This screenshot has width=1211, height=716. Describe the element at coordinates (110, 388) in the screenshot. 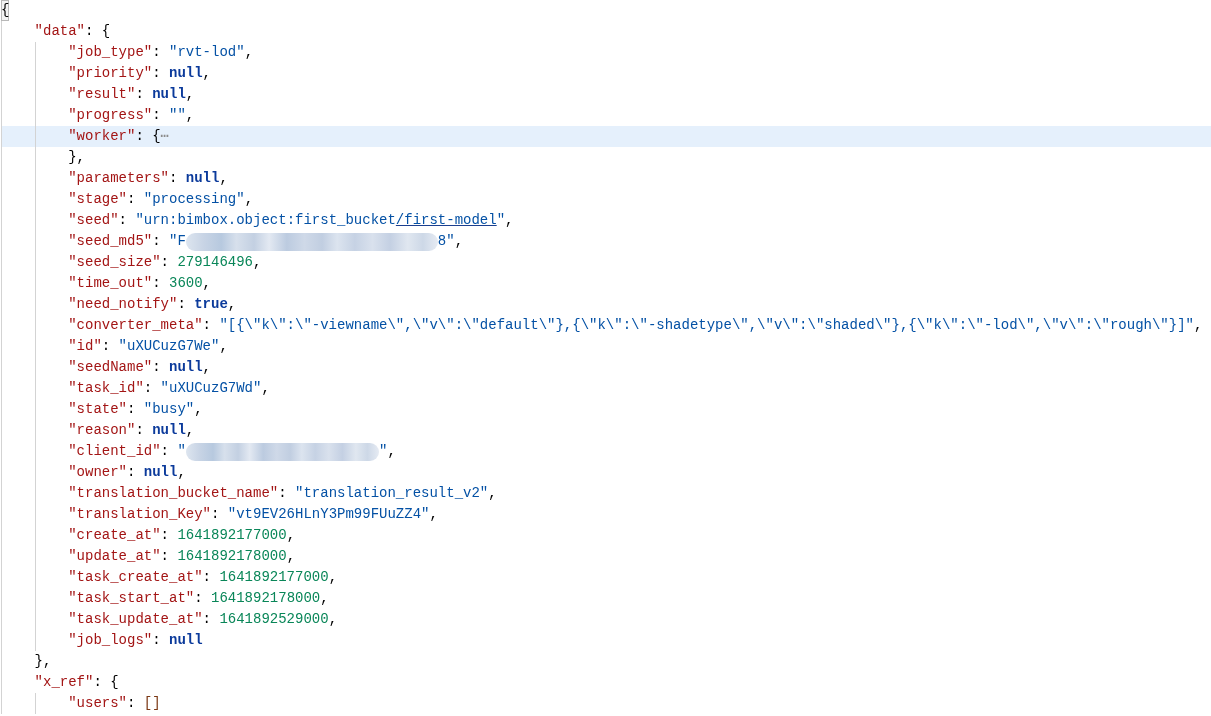

I see `json-key: "task_id":` at that location.